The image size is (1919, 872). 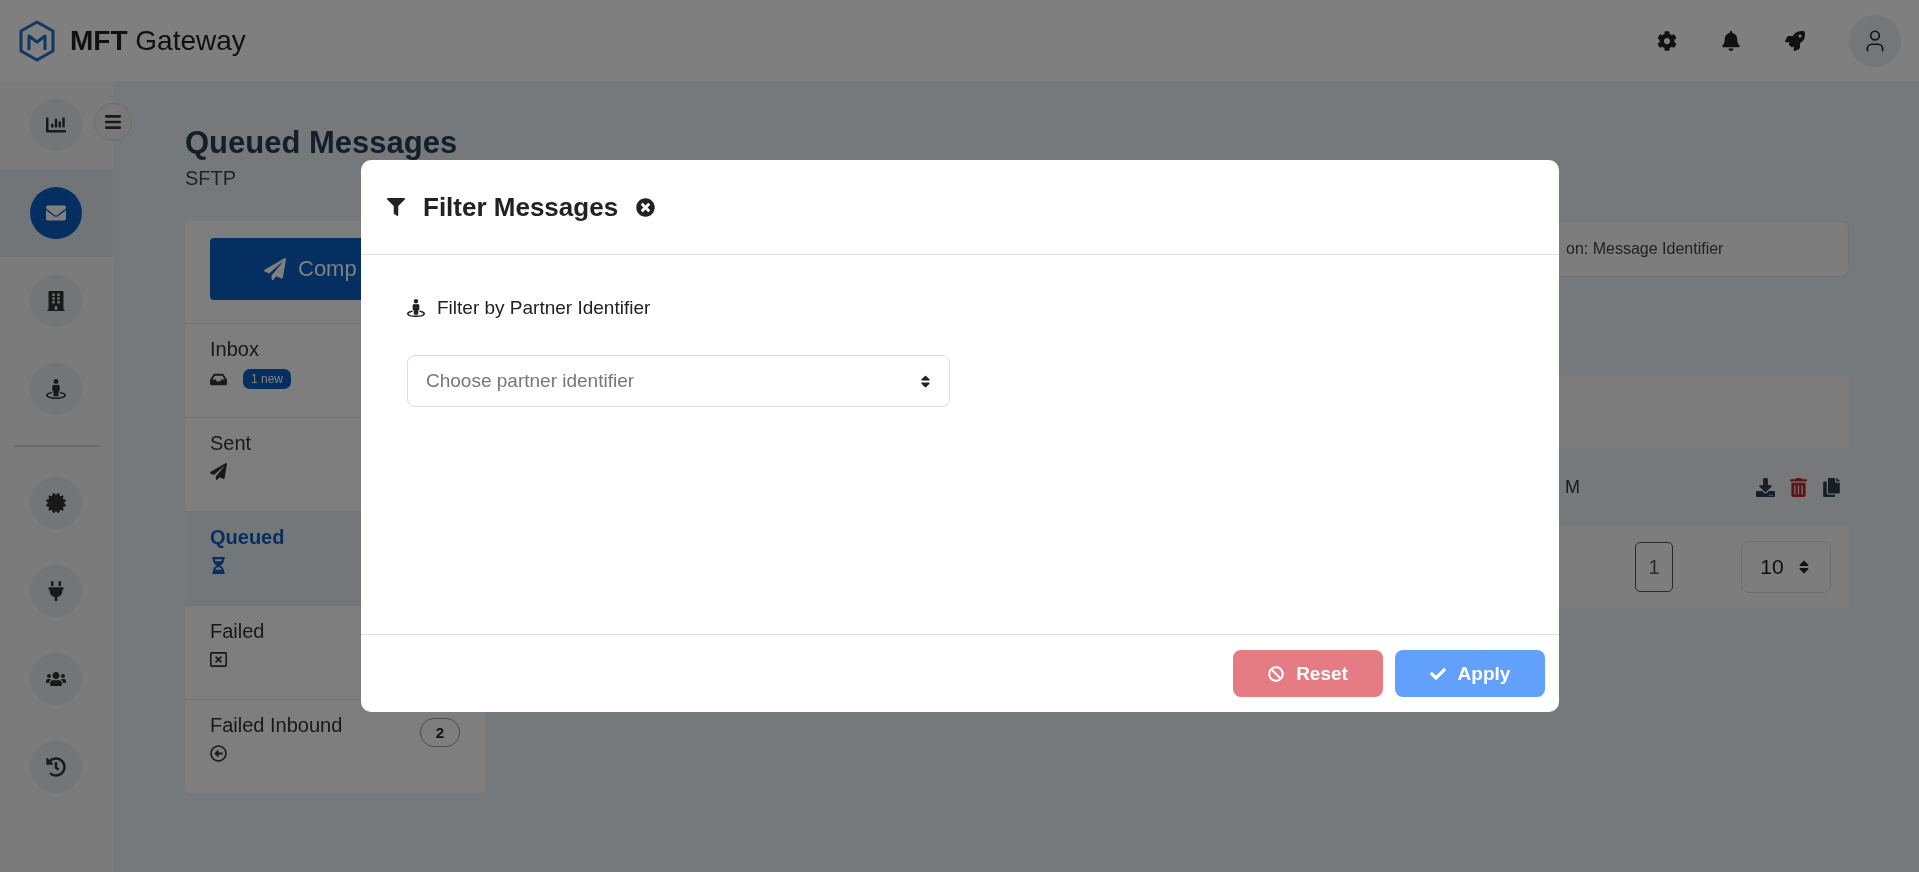 What do you see at coordinates (1667, 40) in the screenshot?
I see `settings-icon` at bounding box center [1667, 40].